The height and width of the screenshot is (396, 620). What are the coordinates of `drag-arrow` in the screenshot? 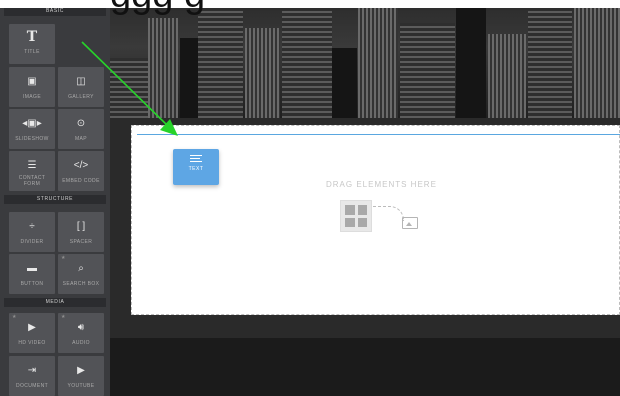 It's located at (129, 88).